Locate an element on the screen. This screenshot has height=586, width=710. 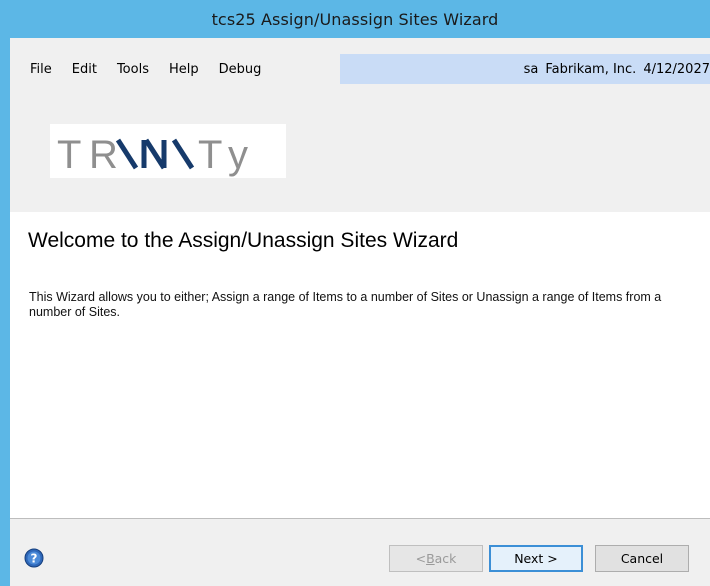
back-button-prefix: < is located at coordinates (421, 558).